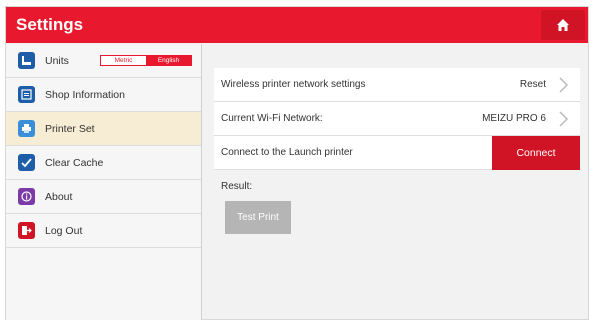  Describe the element at coordinates (103, 231) in the screenshot. I see `sidebar-item-log-out: Log Out` at that location.